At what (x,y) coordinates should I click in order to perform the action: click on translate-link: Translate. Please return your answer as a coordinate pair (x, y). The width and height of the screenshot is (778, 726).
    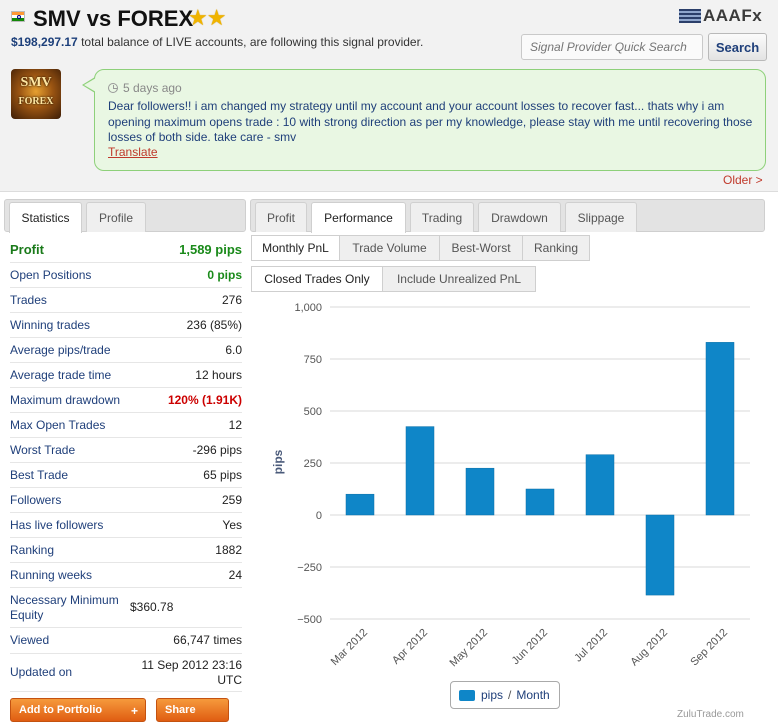
    Looking at the image, I should click on (133, 152).